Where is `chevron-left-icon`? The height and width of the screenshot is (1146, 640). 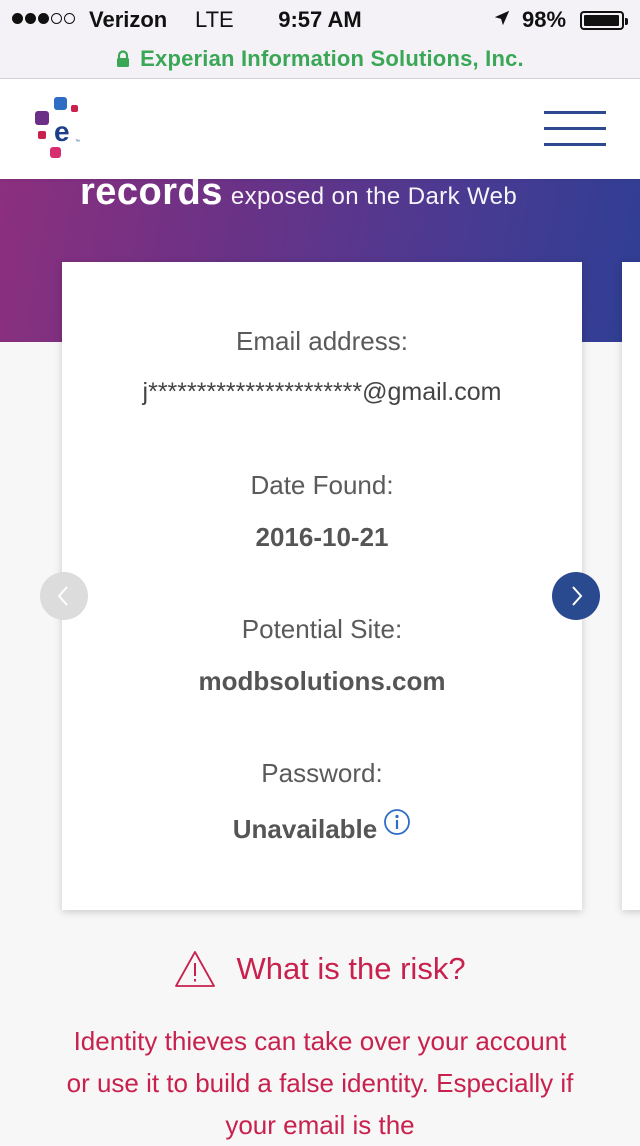 chevron-left-icon is located at coordinates (62, 596).